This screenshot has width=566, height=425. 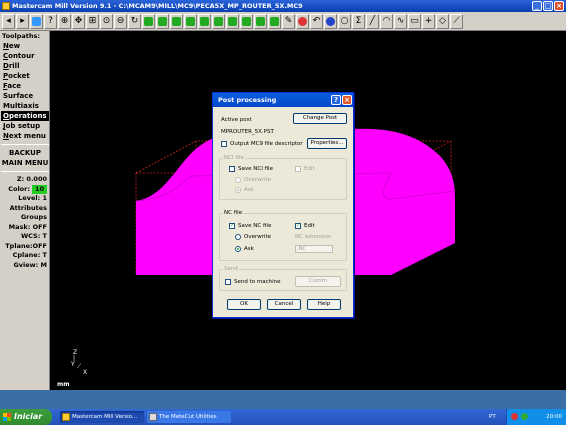 I want to click on help-icon: ?, so click(x=50, y=21).